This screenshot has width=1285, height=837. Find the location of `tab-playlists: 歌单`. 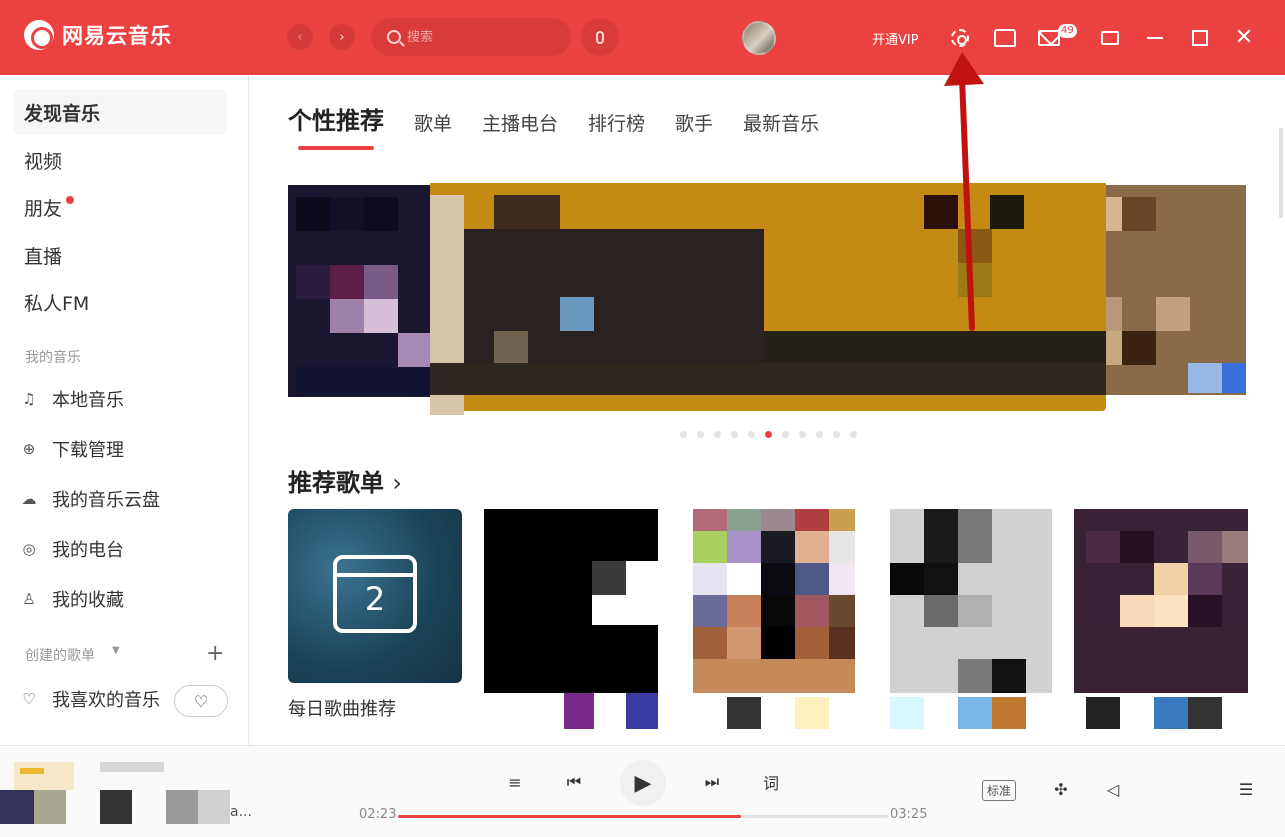

tab-playlists: 歌单 is located at coordinates (433, 122).